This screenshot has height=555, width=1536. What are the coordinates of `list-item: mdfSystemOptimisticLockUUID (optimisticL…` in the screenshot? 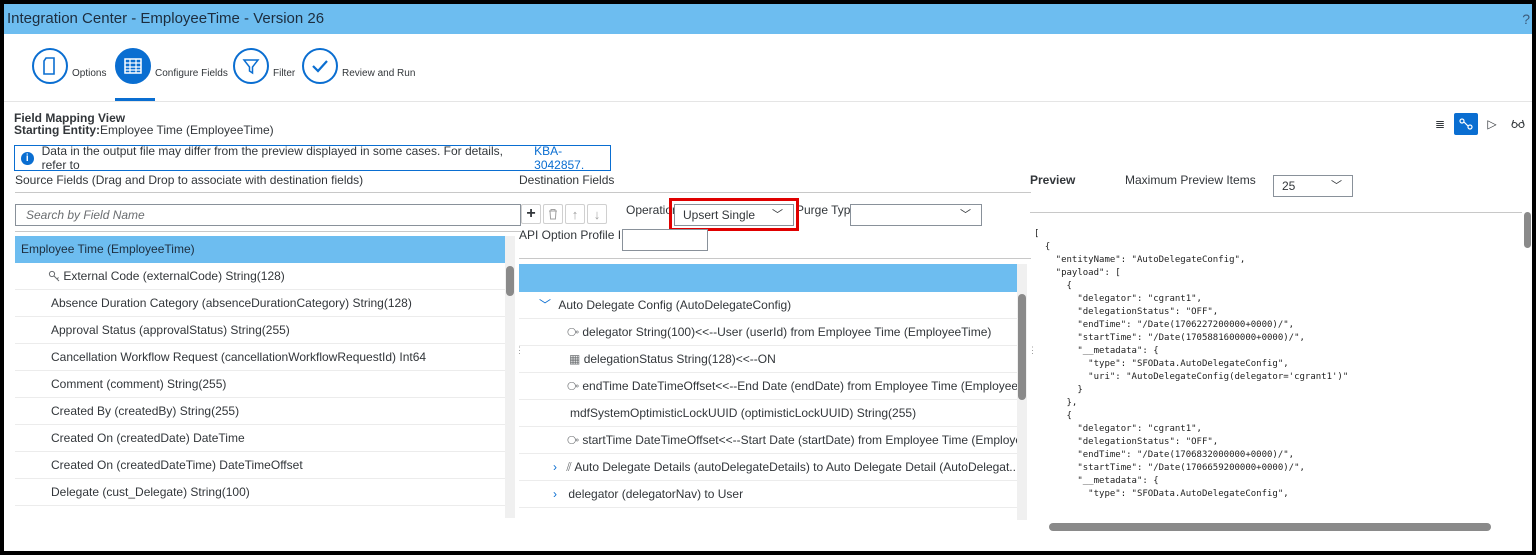 It's located at (768, 413).